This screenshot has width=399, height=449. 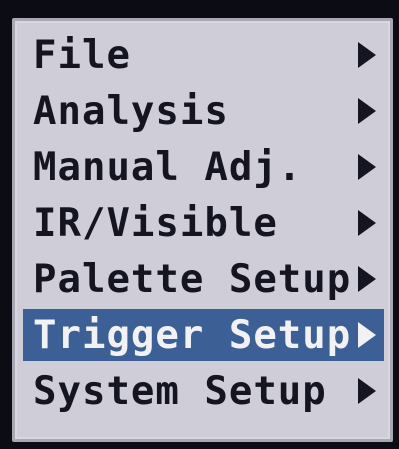 What do you see at coordinates (192, 279) in the screenshot?
I see `menu-item-label: Palette Setup` at bounding box center [192, 279].